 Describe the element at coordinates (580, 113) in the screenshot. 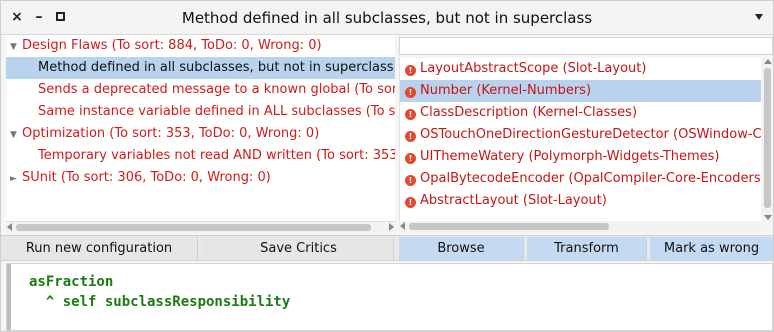

I see `list-item: ! ClassDescription (Kernel-Classes)` at that location.